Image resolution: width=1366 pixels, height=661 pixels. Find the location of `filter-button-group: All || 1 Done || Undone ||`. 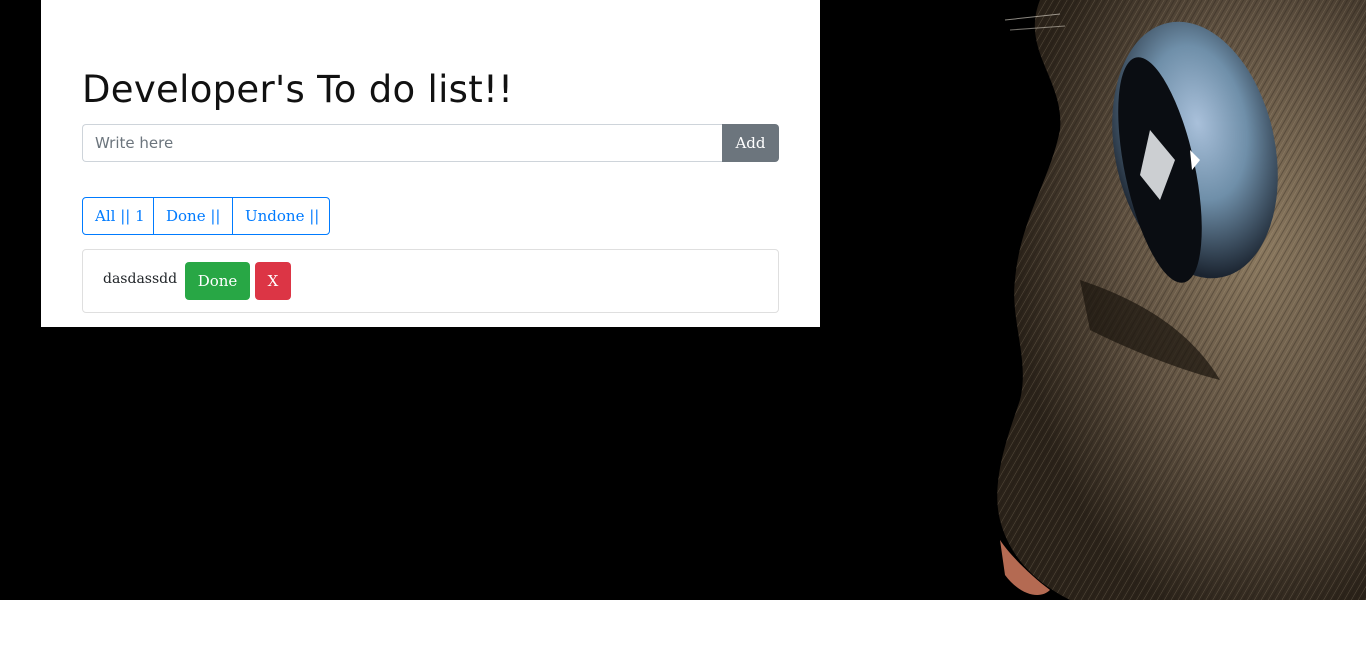

filter-button-group: All || 1 Done || Undone || is located at coordinates (206, 216).